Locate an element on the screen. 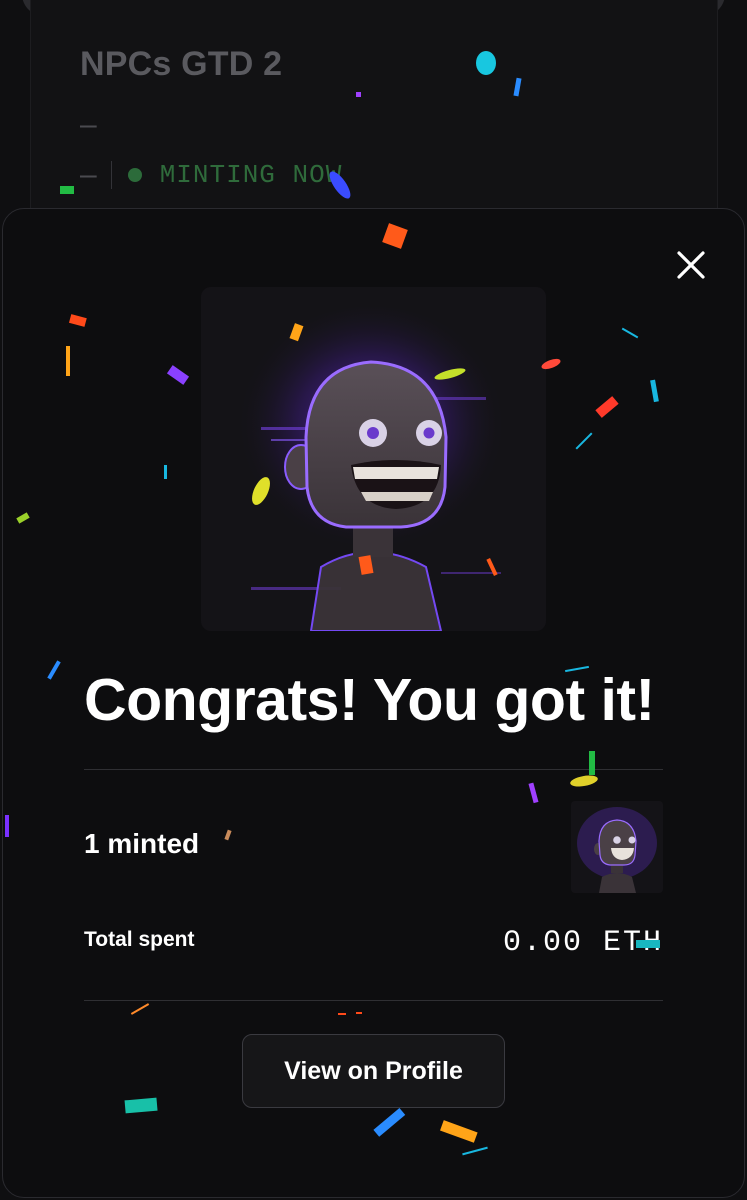  total-spent-label: Total spent is located at coordinates (139, 939).